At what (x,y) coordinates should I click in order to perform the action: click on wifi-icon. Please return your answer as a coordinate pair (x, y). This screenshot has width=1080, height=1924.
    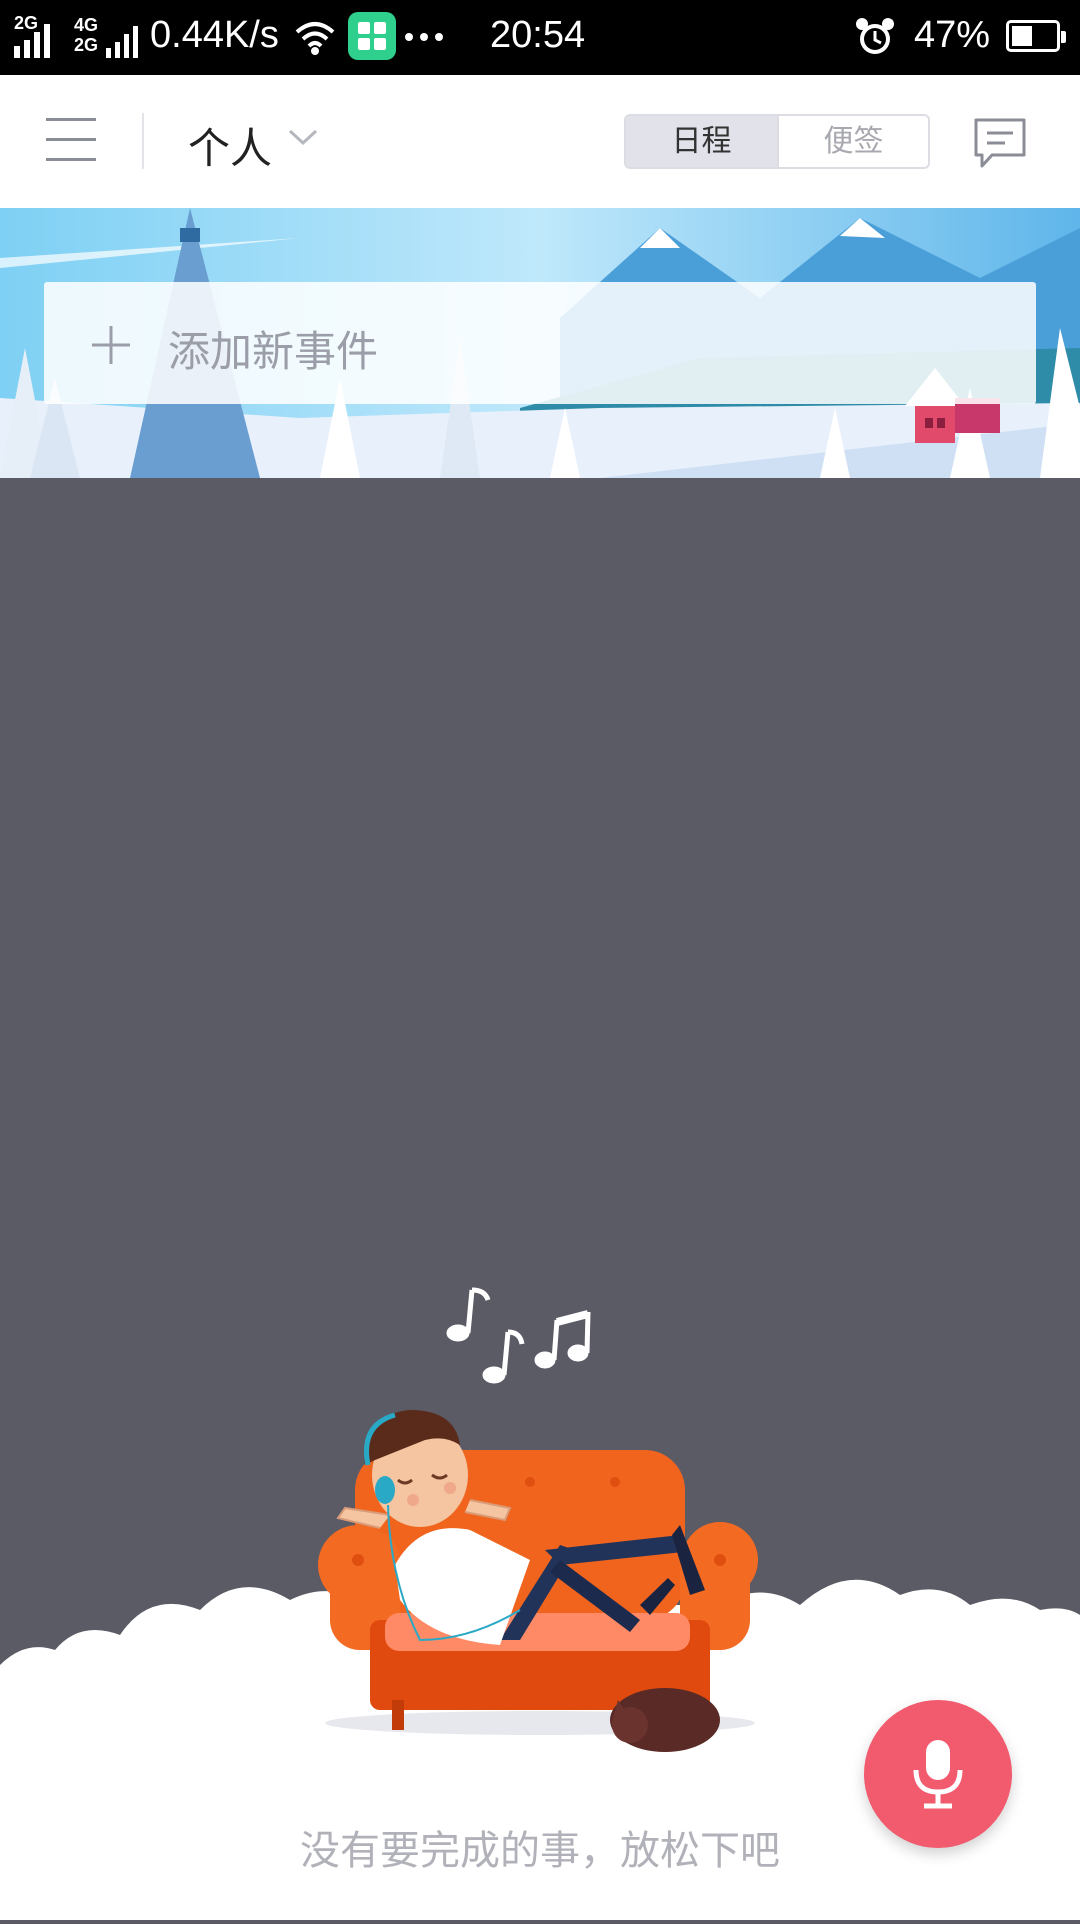
    Looking at the image, I should click on (315, 38).